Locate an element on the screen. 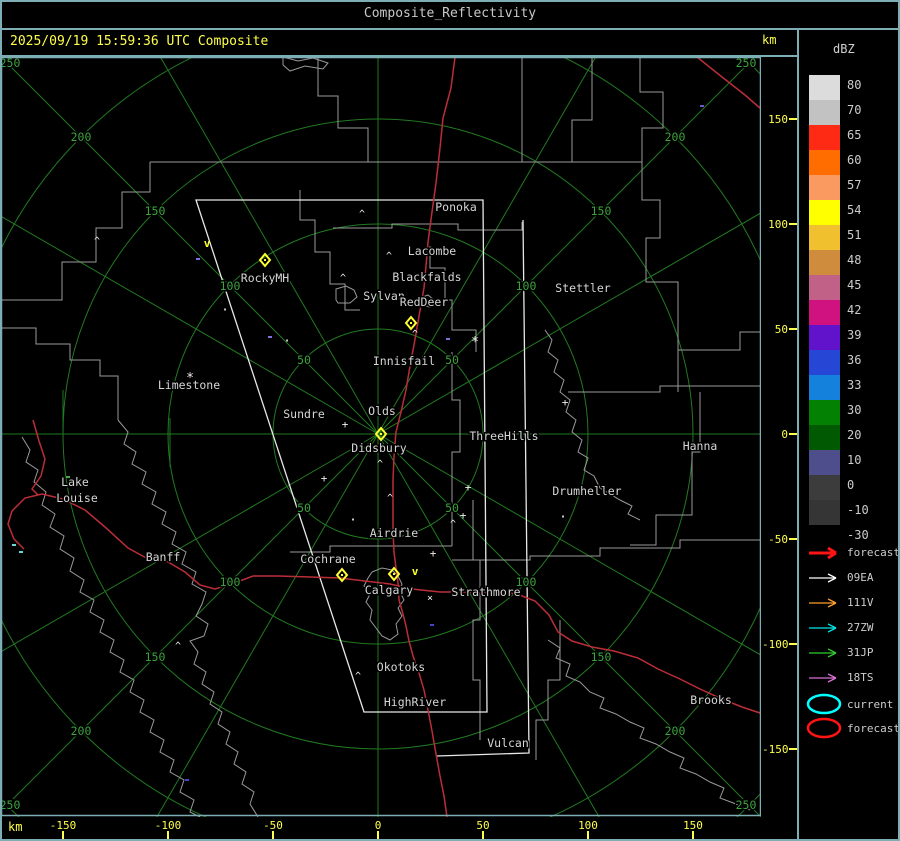 Image resolution: width=900 pixels, height=841 pixels. dbz-scale-block--10 is located at coordinates (824, 512).